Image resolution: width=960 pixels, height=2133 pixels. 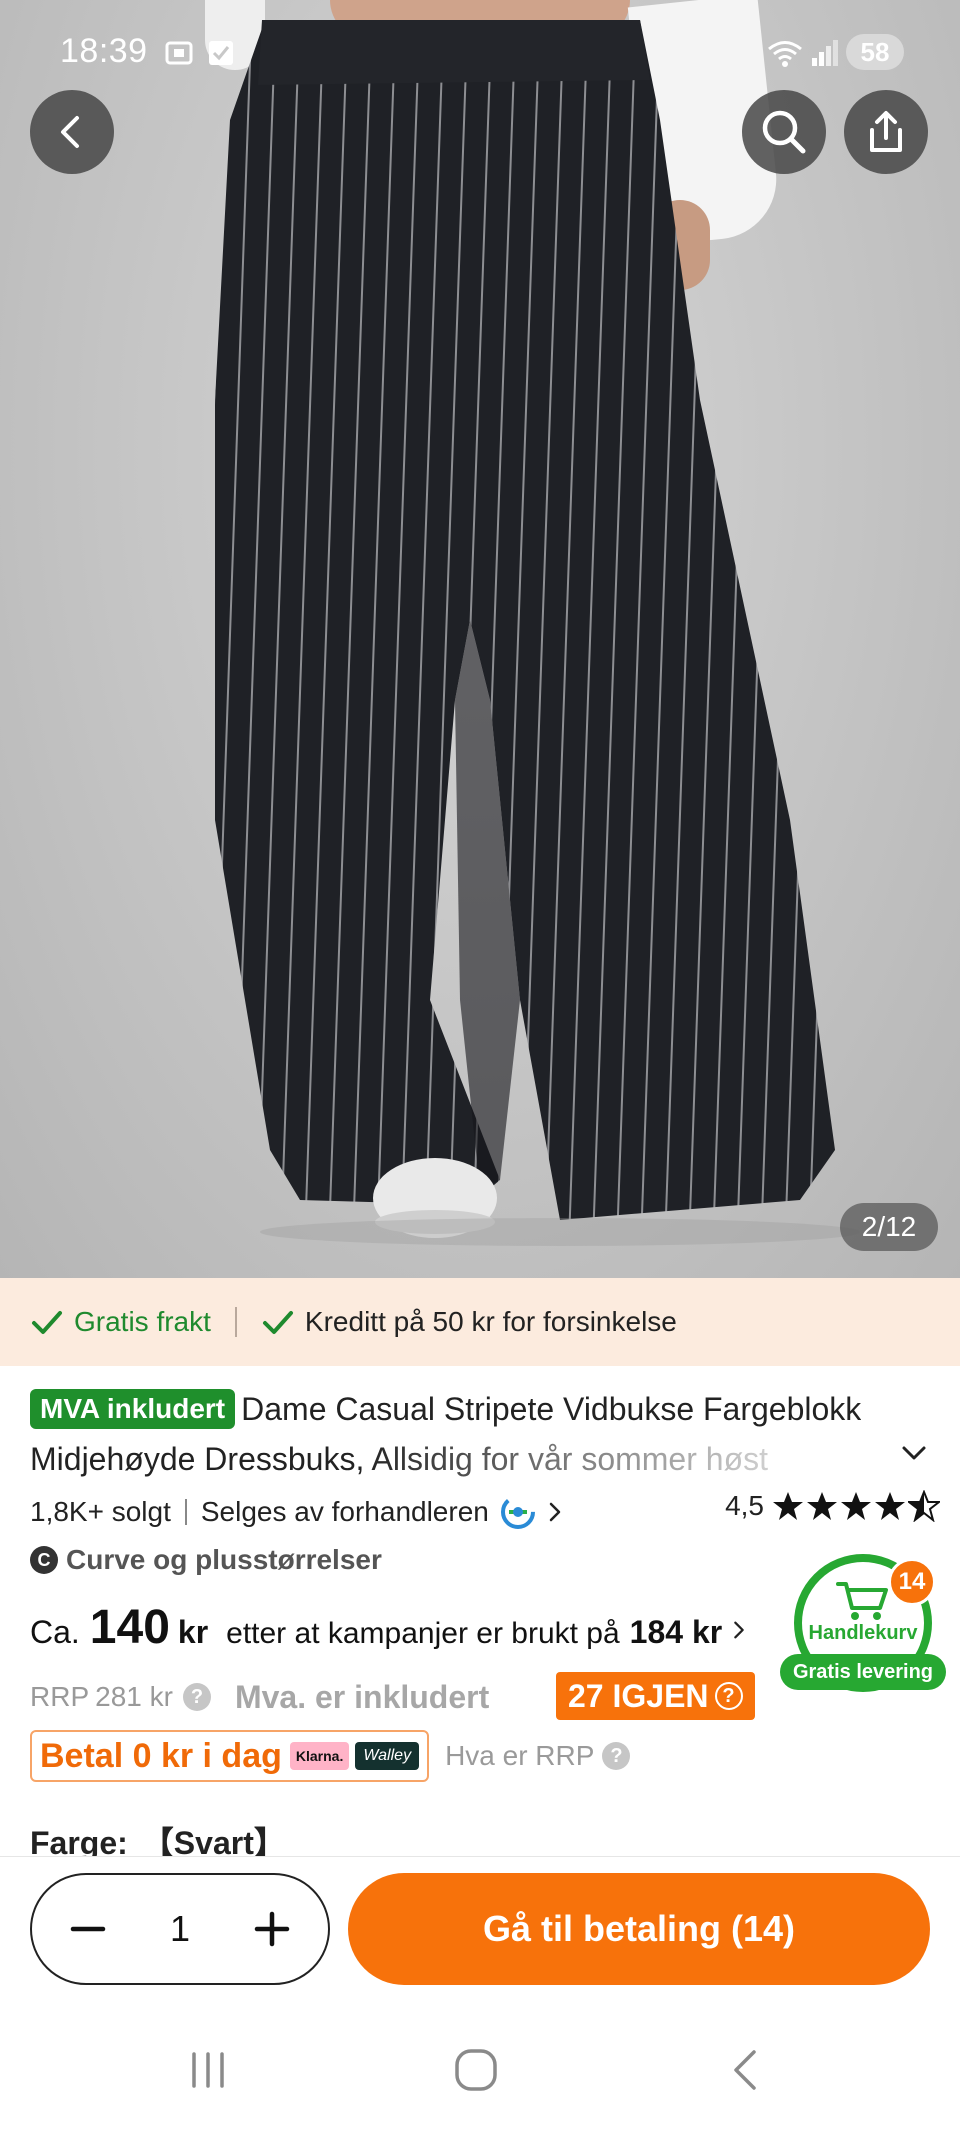 I want to click on what-is-rrp-link: Hva er RRP, so click(x=519, y=1756).